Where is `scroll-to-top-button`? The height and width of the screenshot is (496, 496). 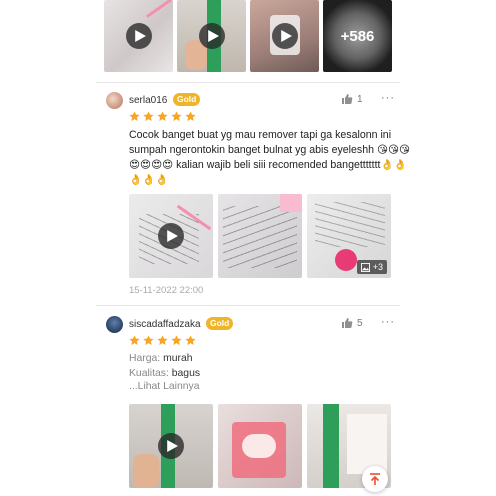
scroll-to-top-button is located at coordinates (375, 479).